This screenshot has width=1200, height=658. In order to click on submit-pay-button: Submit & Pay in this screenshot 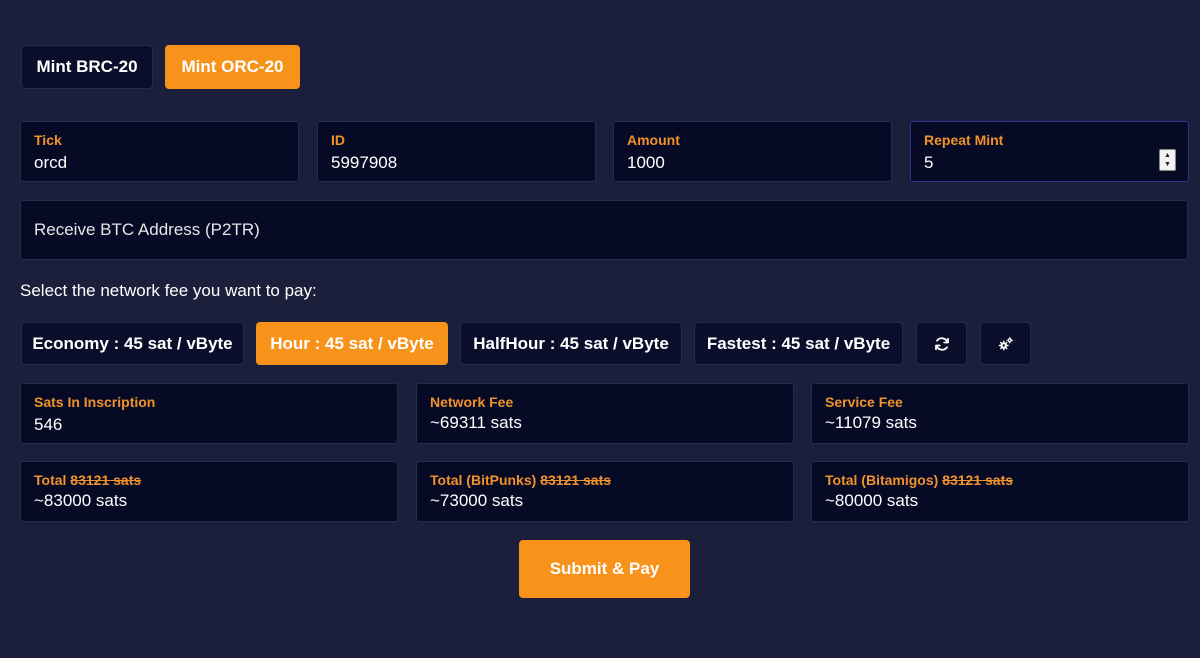, I will do `click(604, 569)`.